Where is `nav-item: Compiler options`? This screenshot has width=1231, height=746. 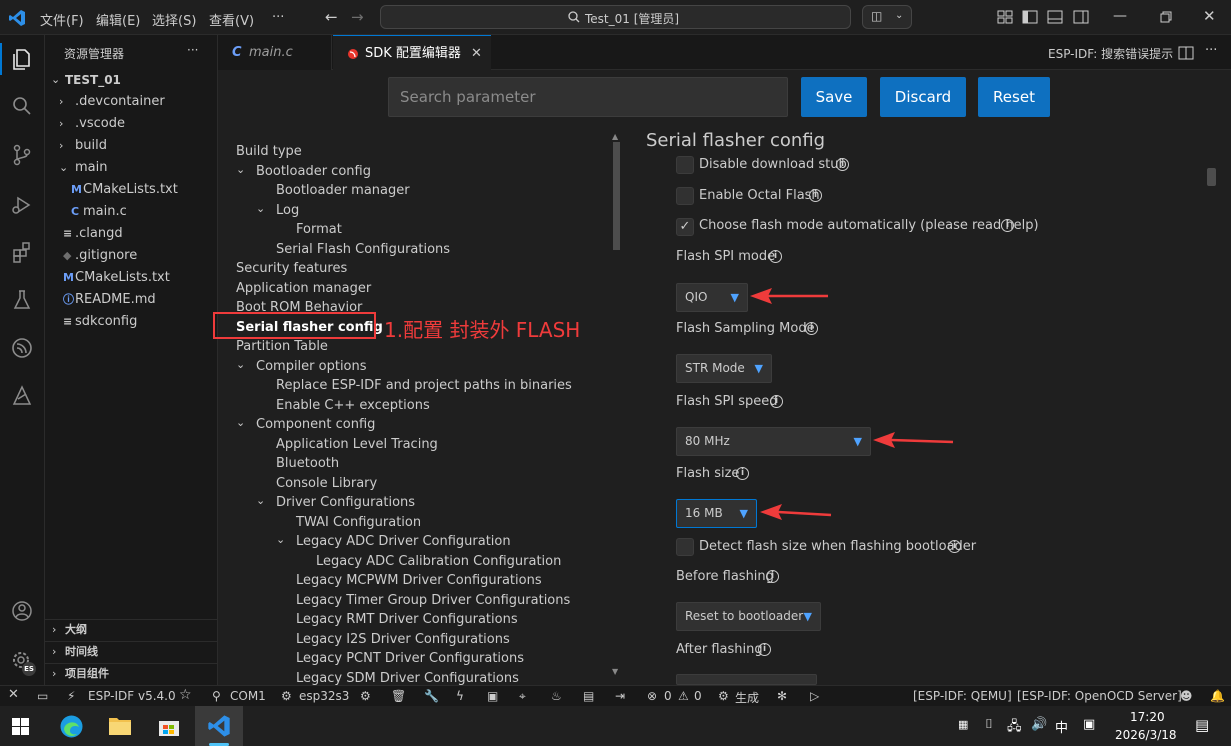 nav-item: Compiler options is located at coordinates (311, 366).